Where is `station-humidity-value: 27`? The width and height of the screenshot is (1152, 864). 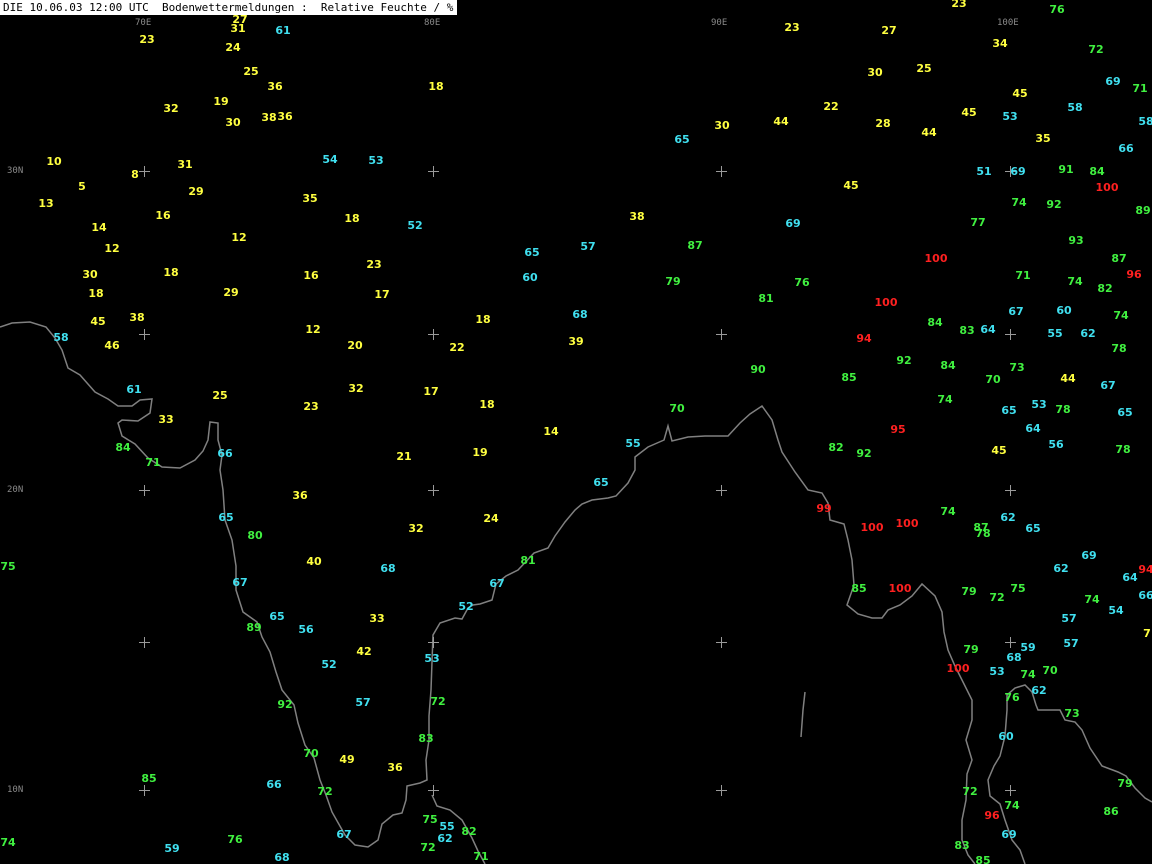 station-humidity-value: 27 is located at coordinates (240, 19).